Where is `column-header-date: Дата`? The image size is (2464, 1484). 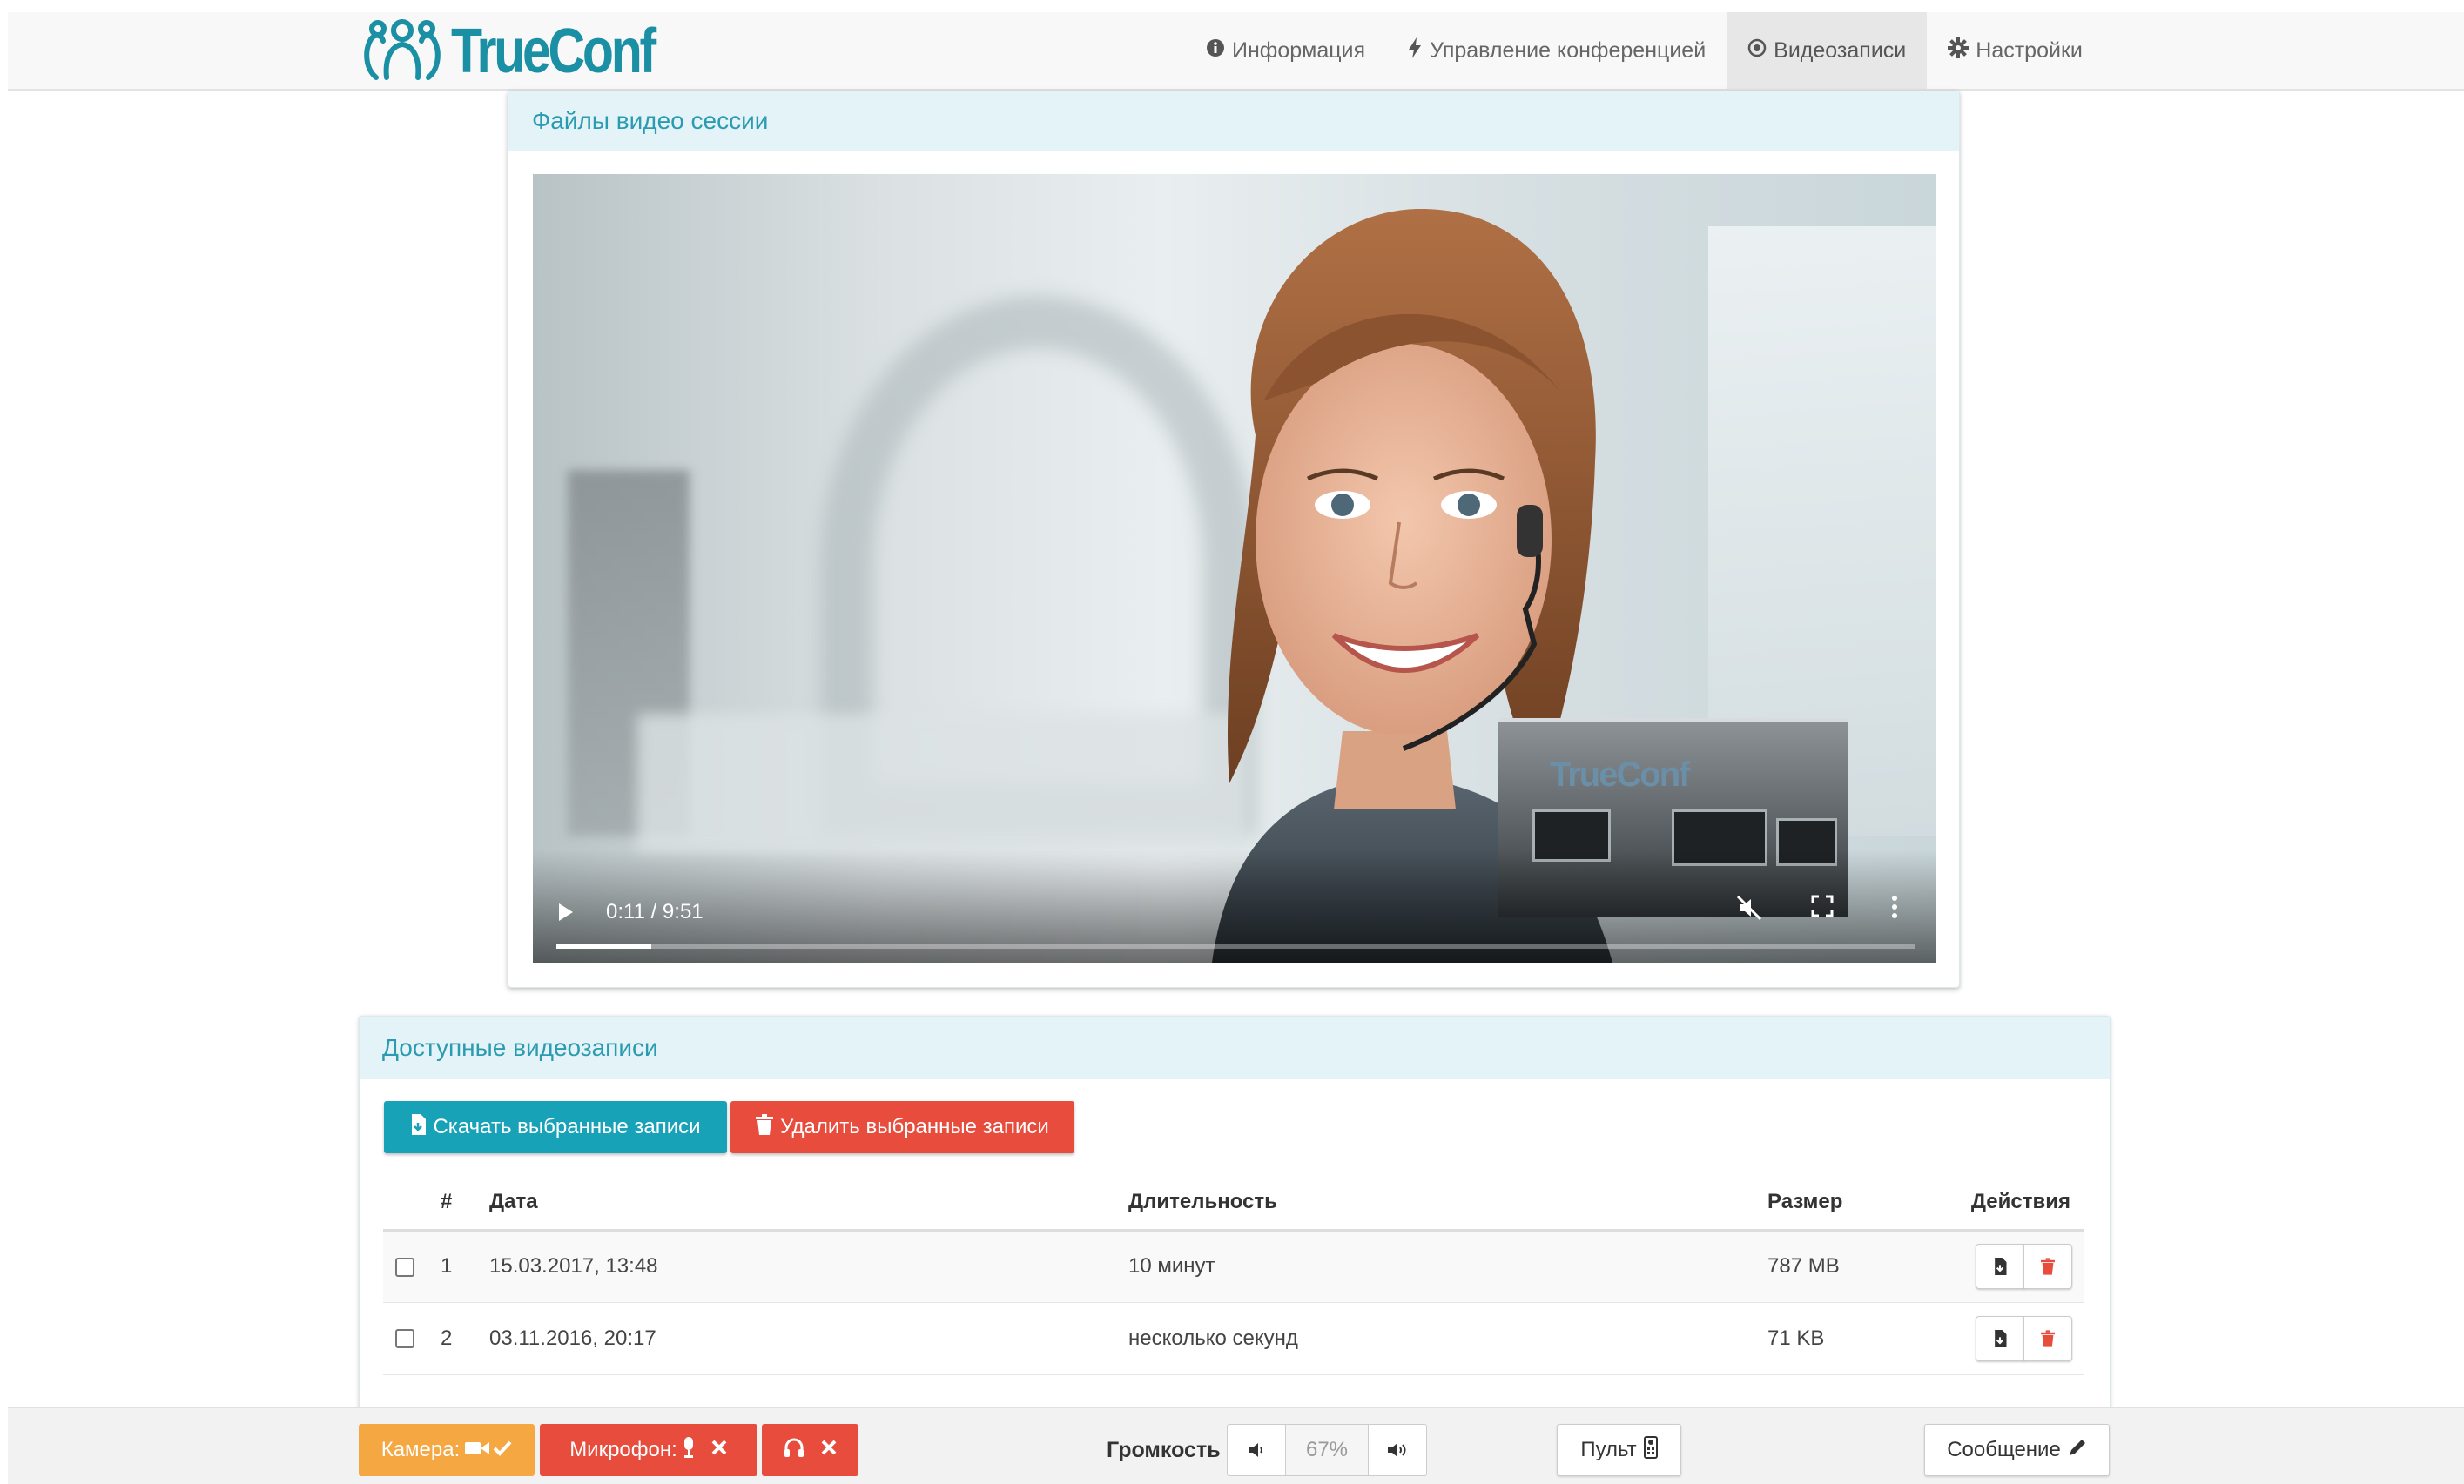 column-header-date: Дата is located at coordinates (809, 1204).